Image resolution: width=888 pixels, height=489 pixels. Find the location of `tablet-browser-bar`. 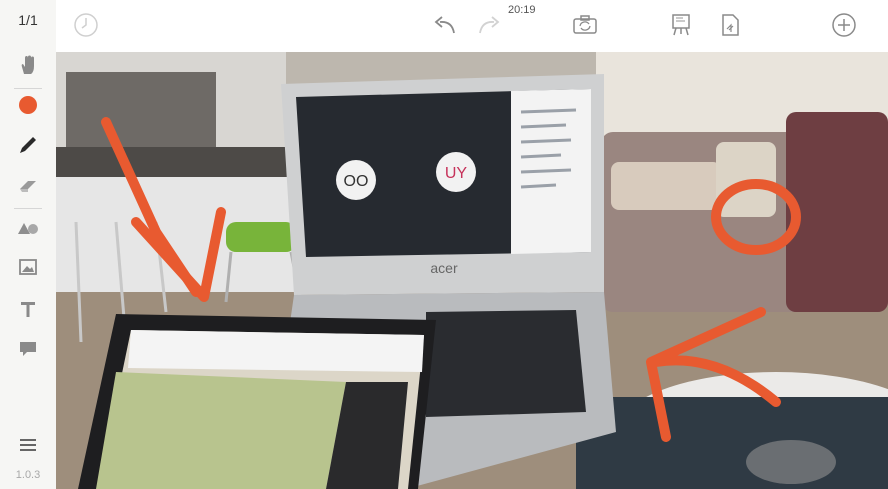

tablet-browser-bar is located at coordinates (276, 351).